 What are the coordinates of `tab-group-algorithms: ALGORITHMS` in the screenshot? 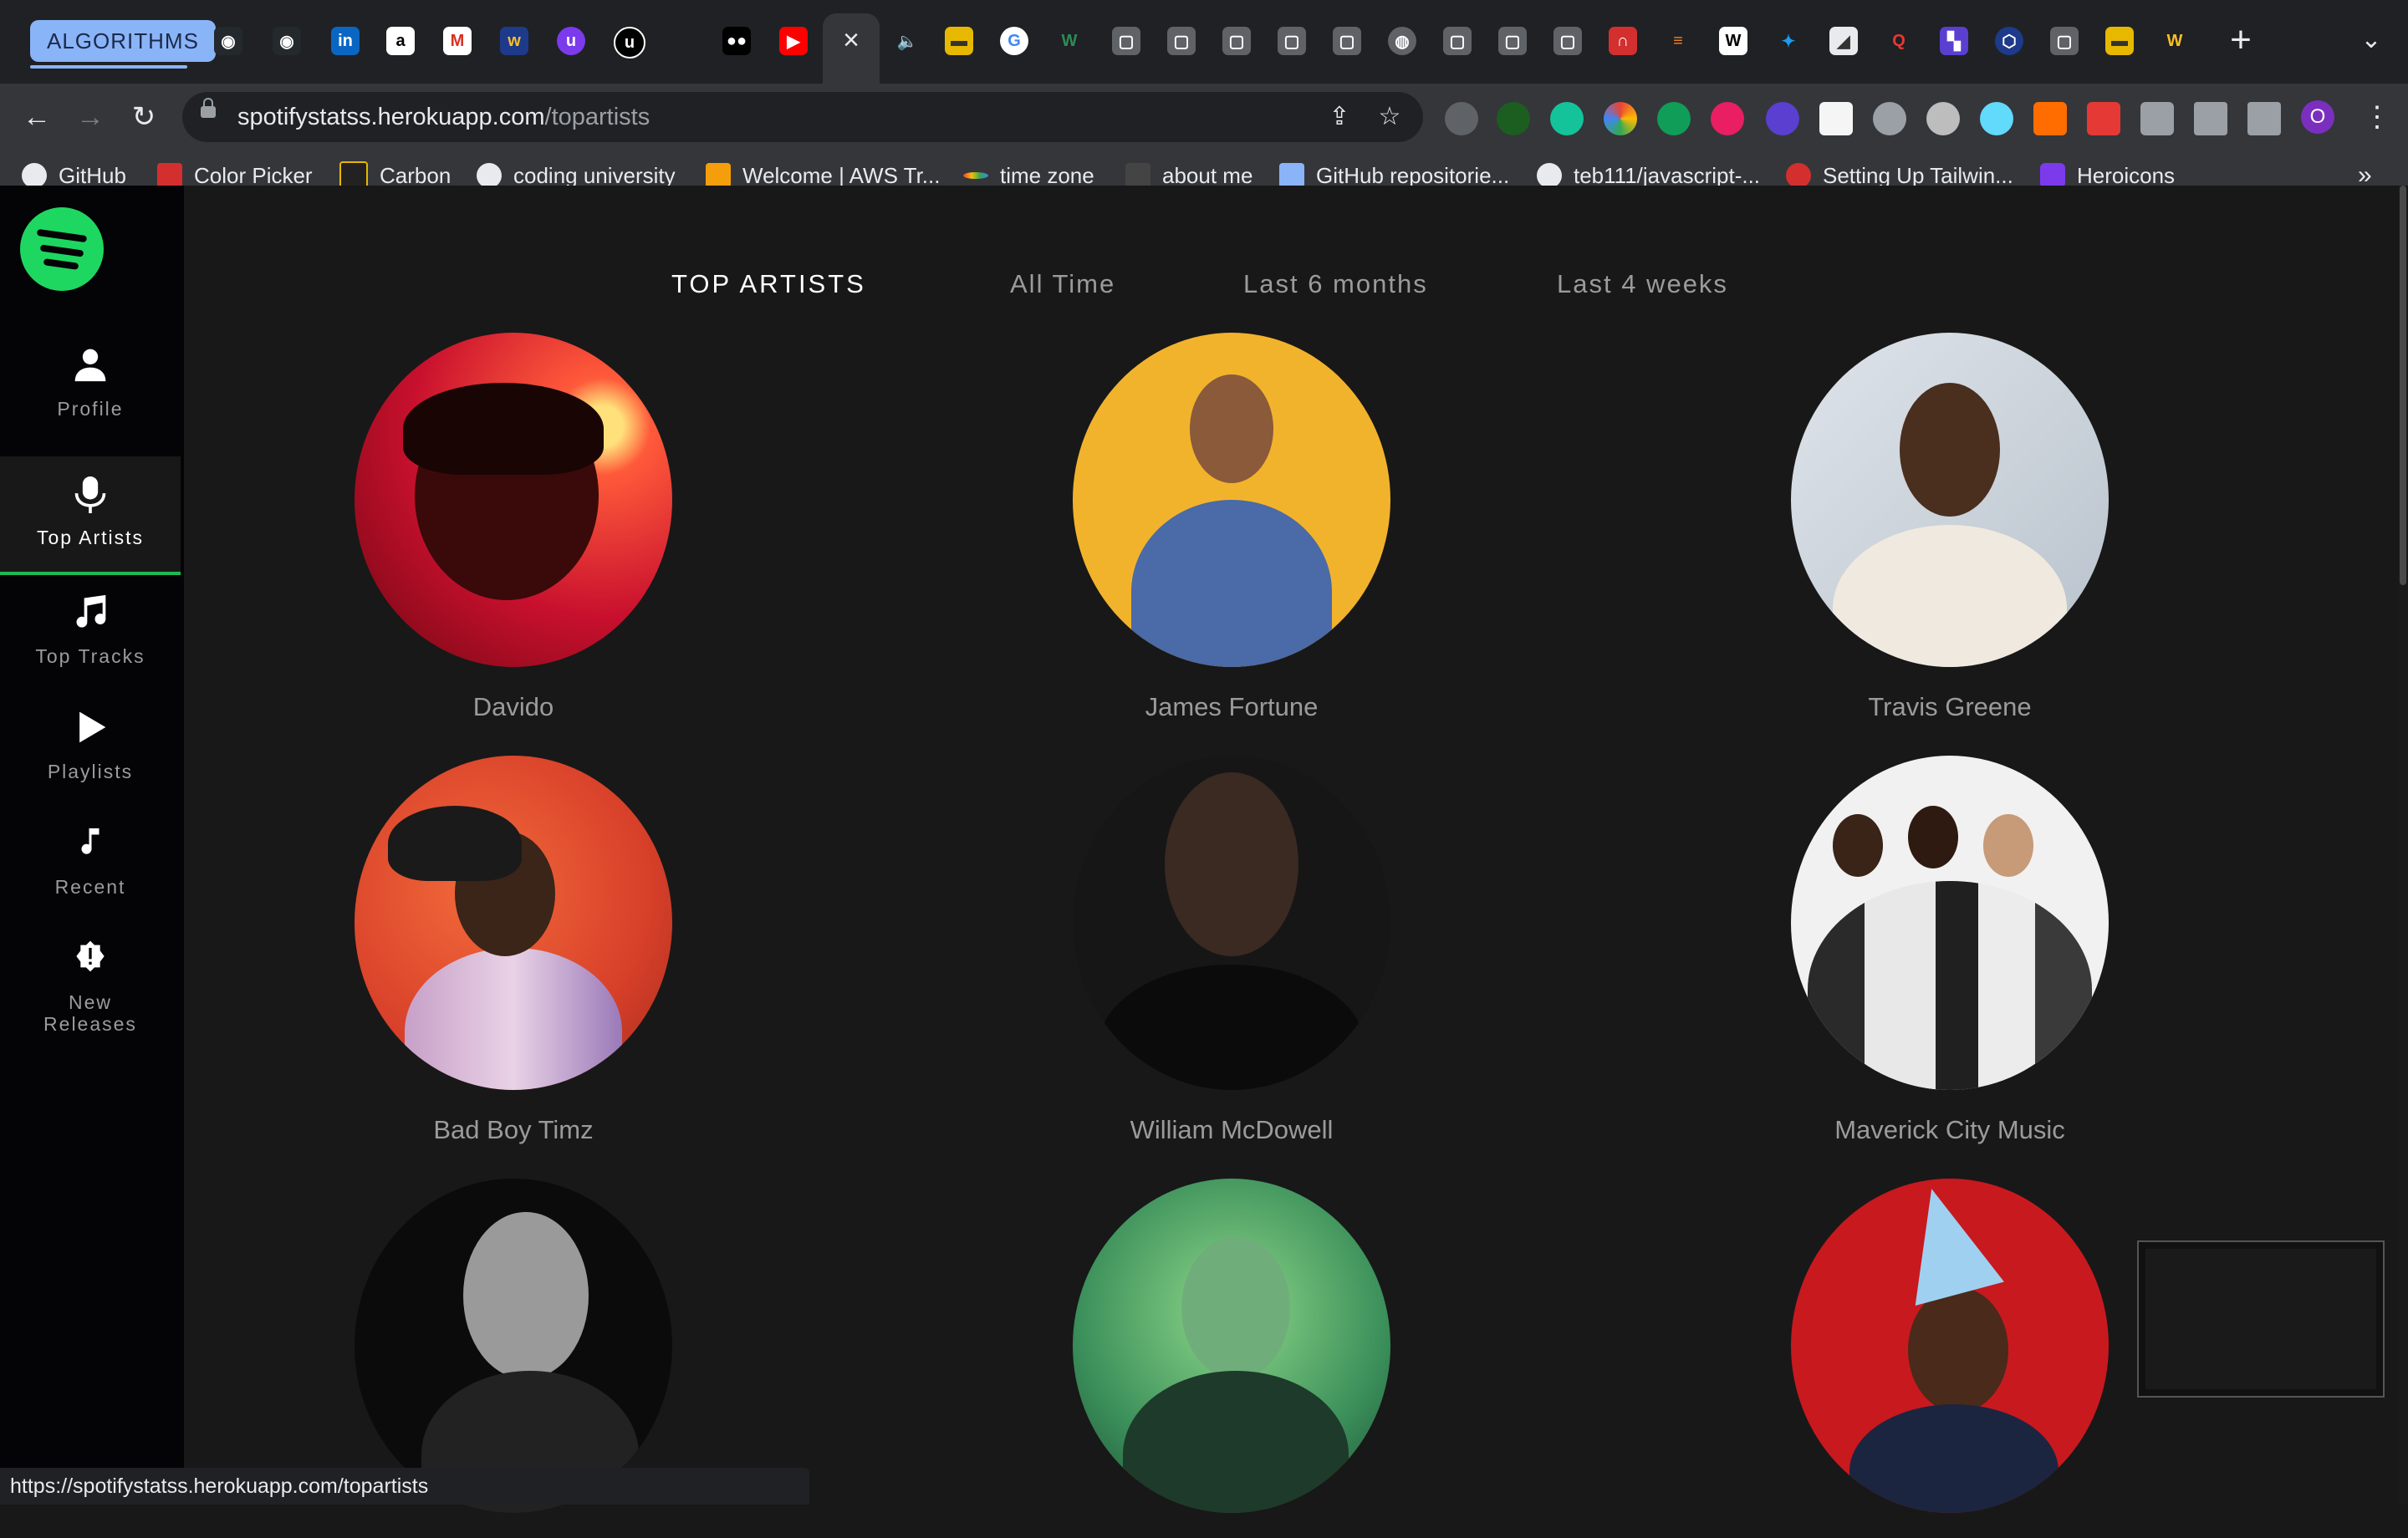 It's located at (123, 41).